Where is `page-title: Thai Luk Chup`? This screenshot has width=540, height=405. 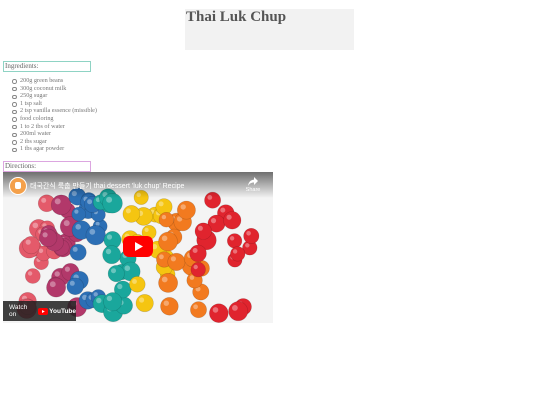
page-title: Thai Luk Chup is located at coordinates (236, 17).